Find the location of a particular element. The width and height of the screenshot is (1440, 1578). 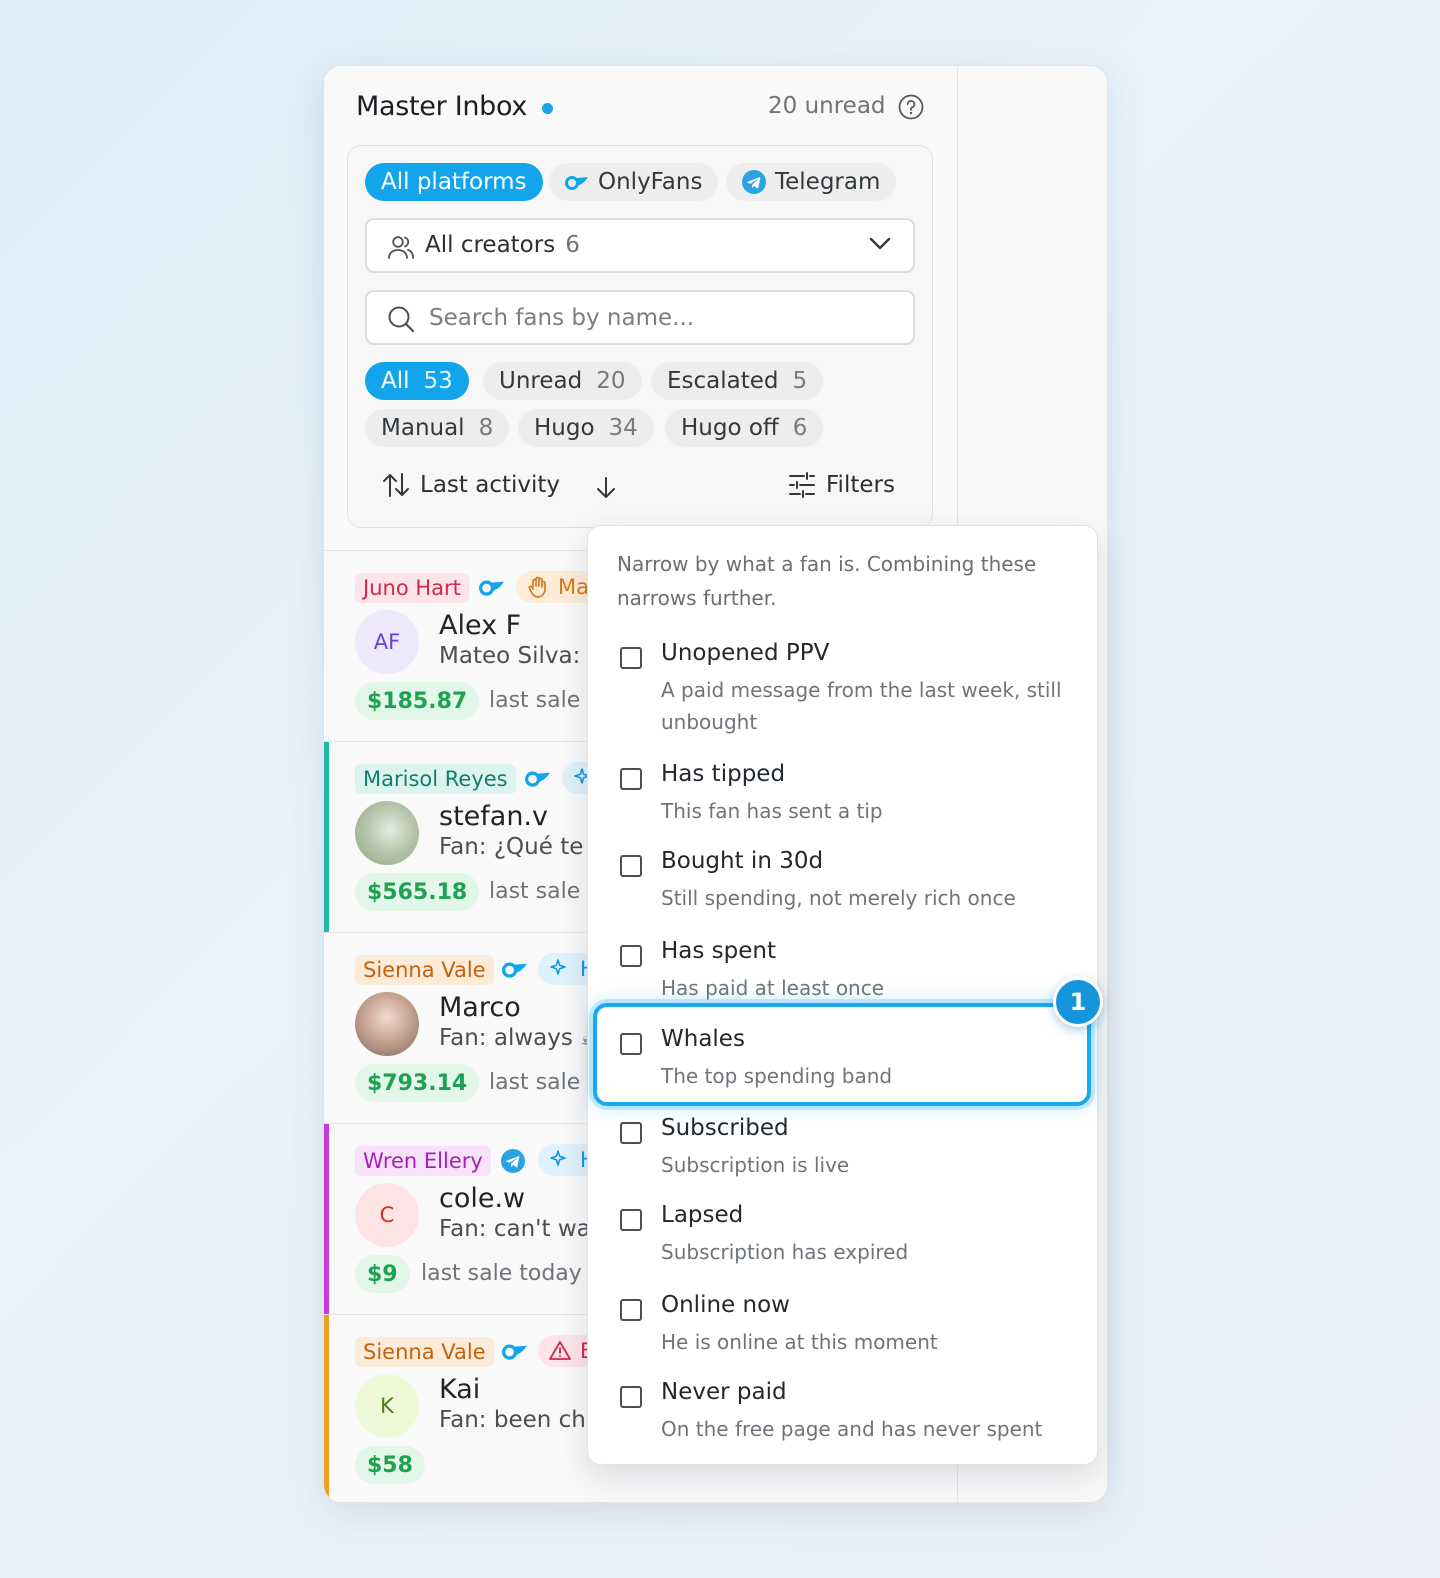

chip-unread-label: Unread is located at coordinates (541, 381).